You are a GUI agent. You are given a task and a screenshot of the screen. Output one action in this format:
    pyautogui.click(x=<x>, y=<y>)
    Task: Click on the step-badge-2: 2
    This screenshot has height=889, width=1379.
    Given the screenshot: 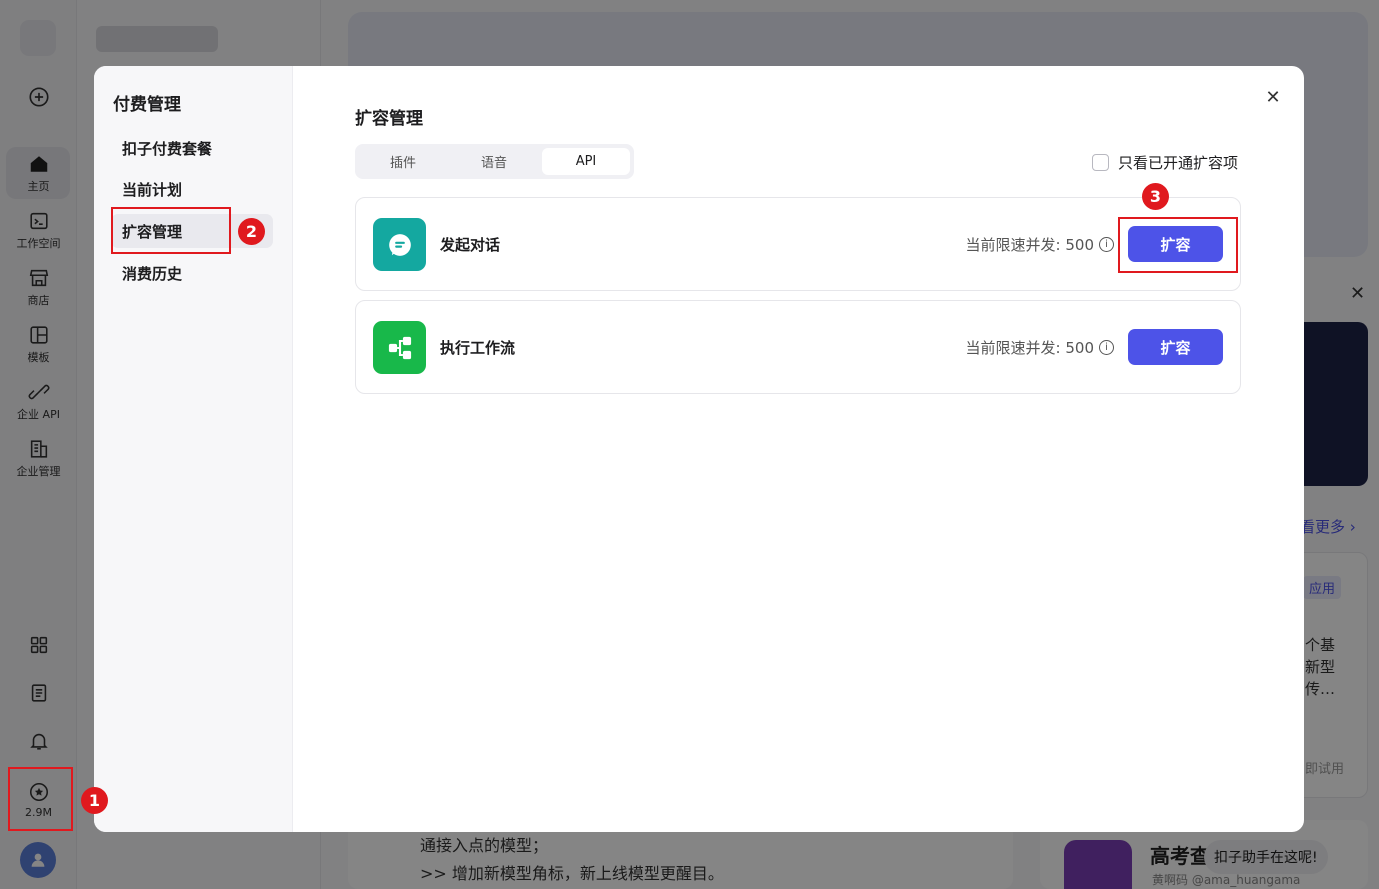 What is the action you would take?
    pyautogui.click(x=251, y=231)
    